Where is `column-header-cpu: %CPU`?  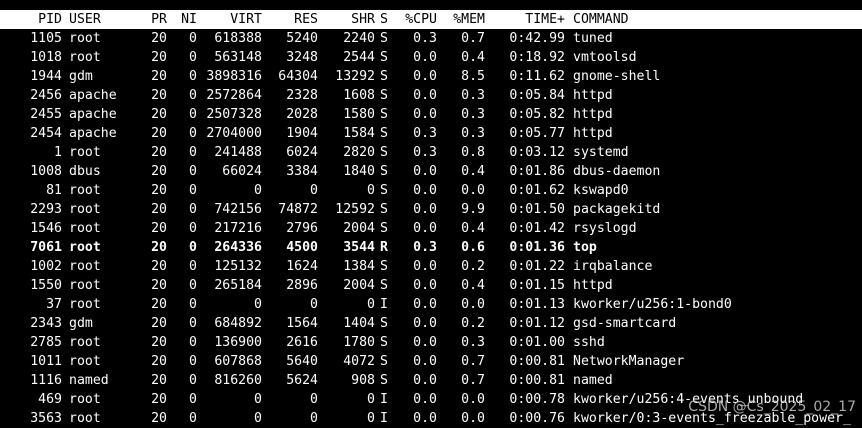 column-header-cpu: %CPU is located at coordinates (418, 19).